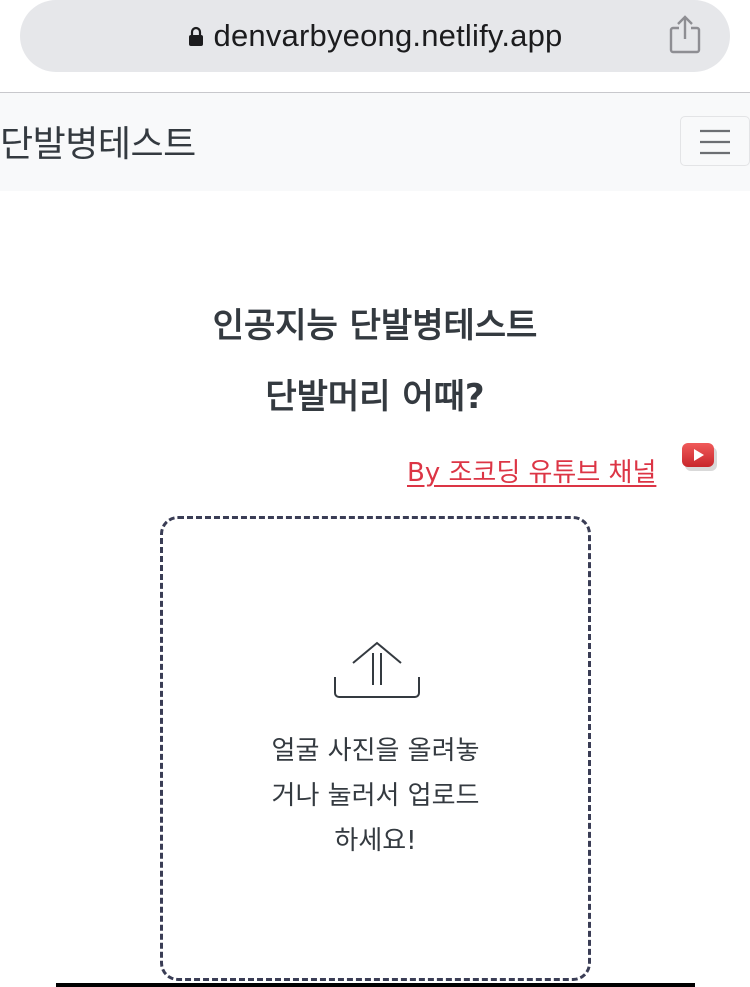 The height and width of the screenshot is (987, 750). Describe the element at coordinates (685, 34) in the screenshot. I see `share-icon` at that location.